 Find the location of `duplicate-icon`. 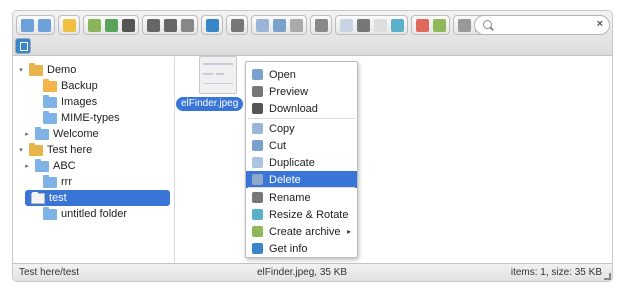

duplicate-icon is located at coordinates (346, 25).